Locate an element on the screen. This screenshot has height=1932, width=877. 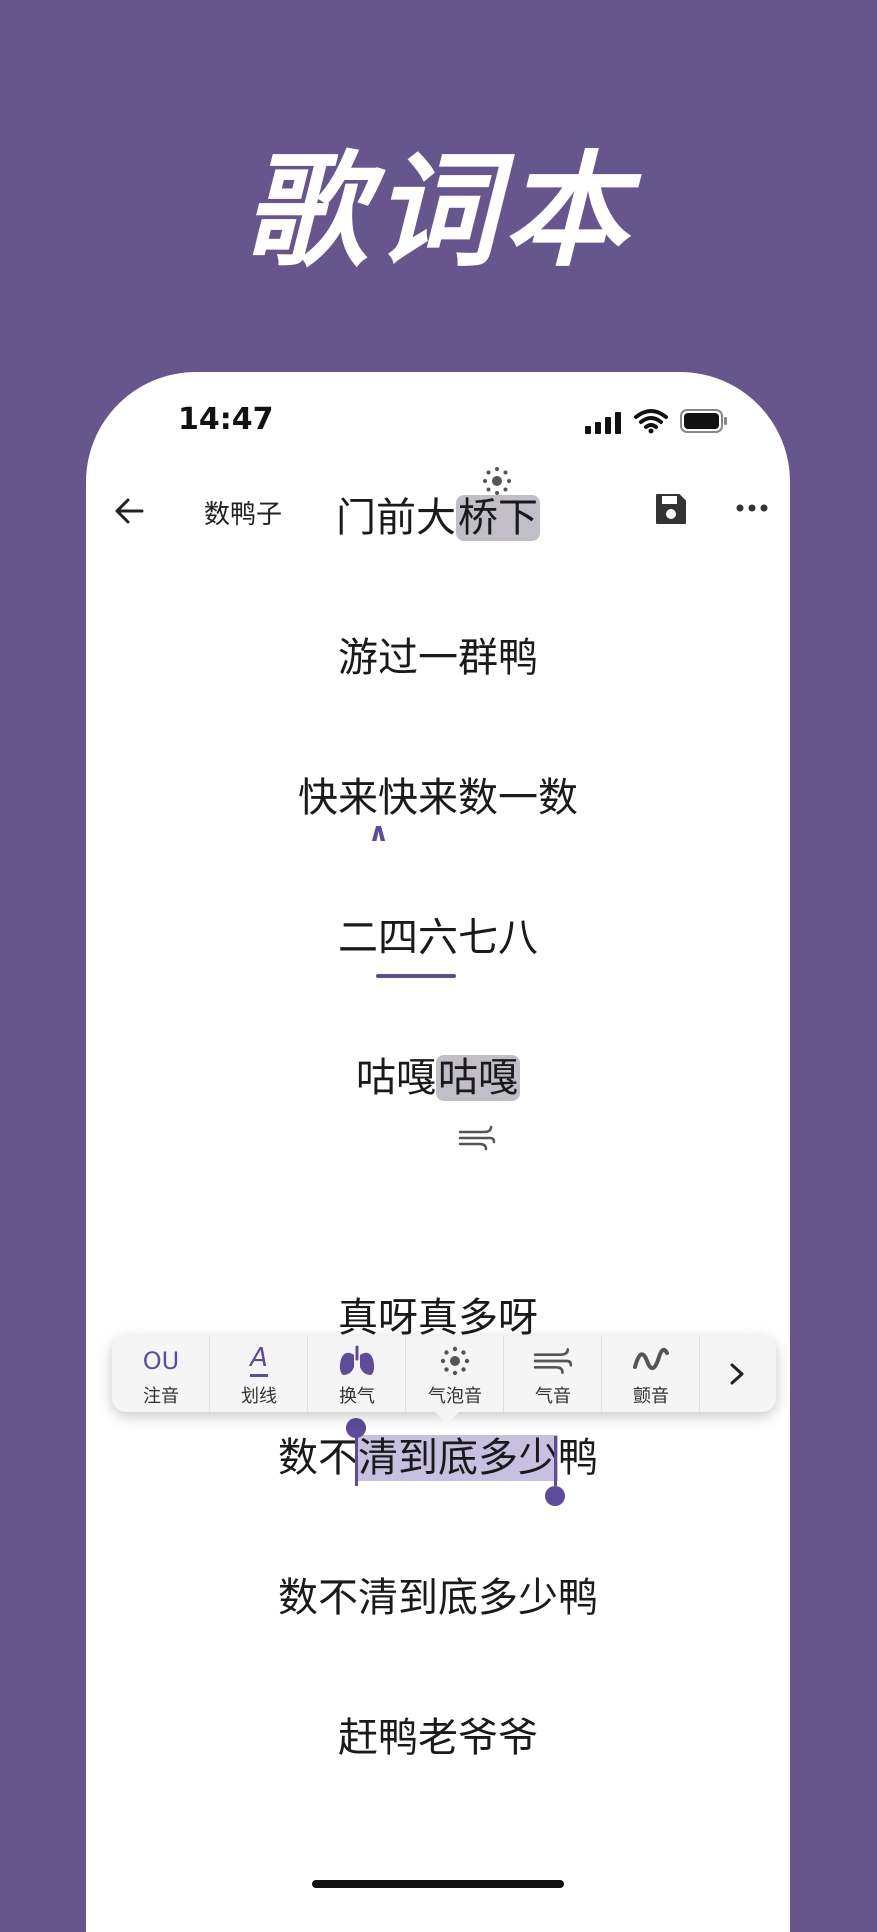
underline-glyph: A is located at coordinates (259, 1358).